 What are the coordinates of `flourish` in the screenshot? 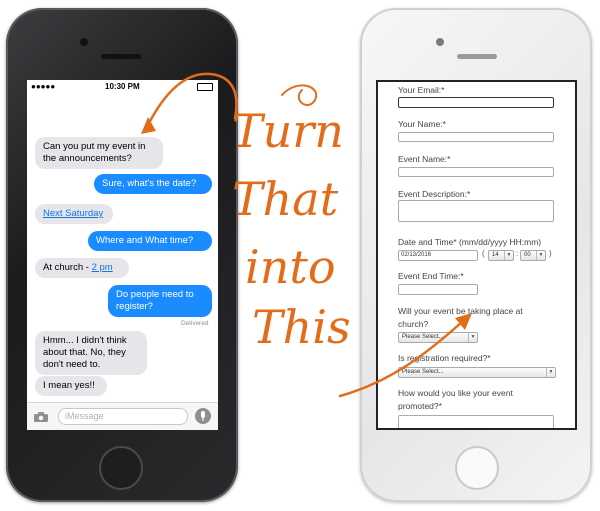 It's located at (299, 95).